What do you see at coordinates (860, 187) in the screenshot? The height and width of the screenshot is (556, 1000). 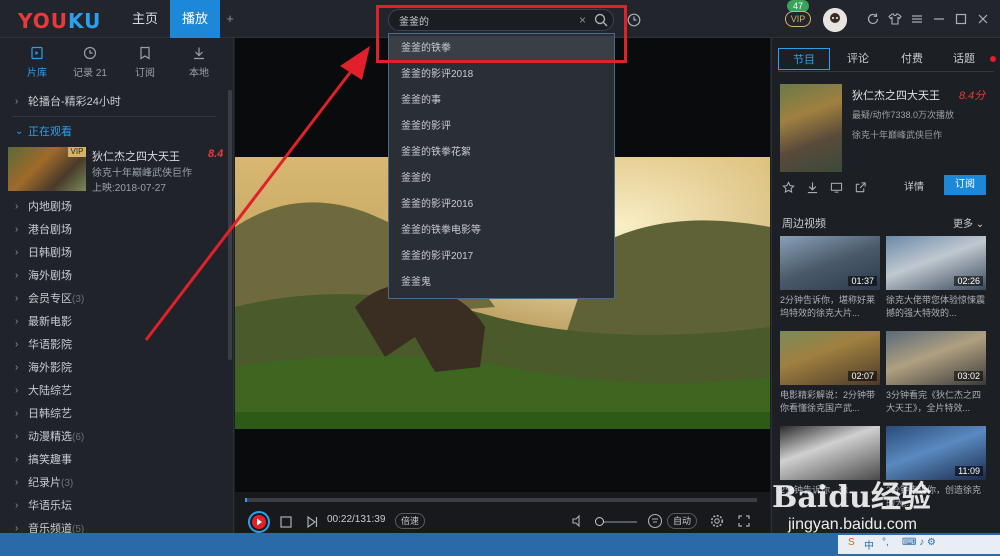 I see `share-icon` at bounding box center [860, 187].